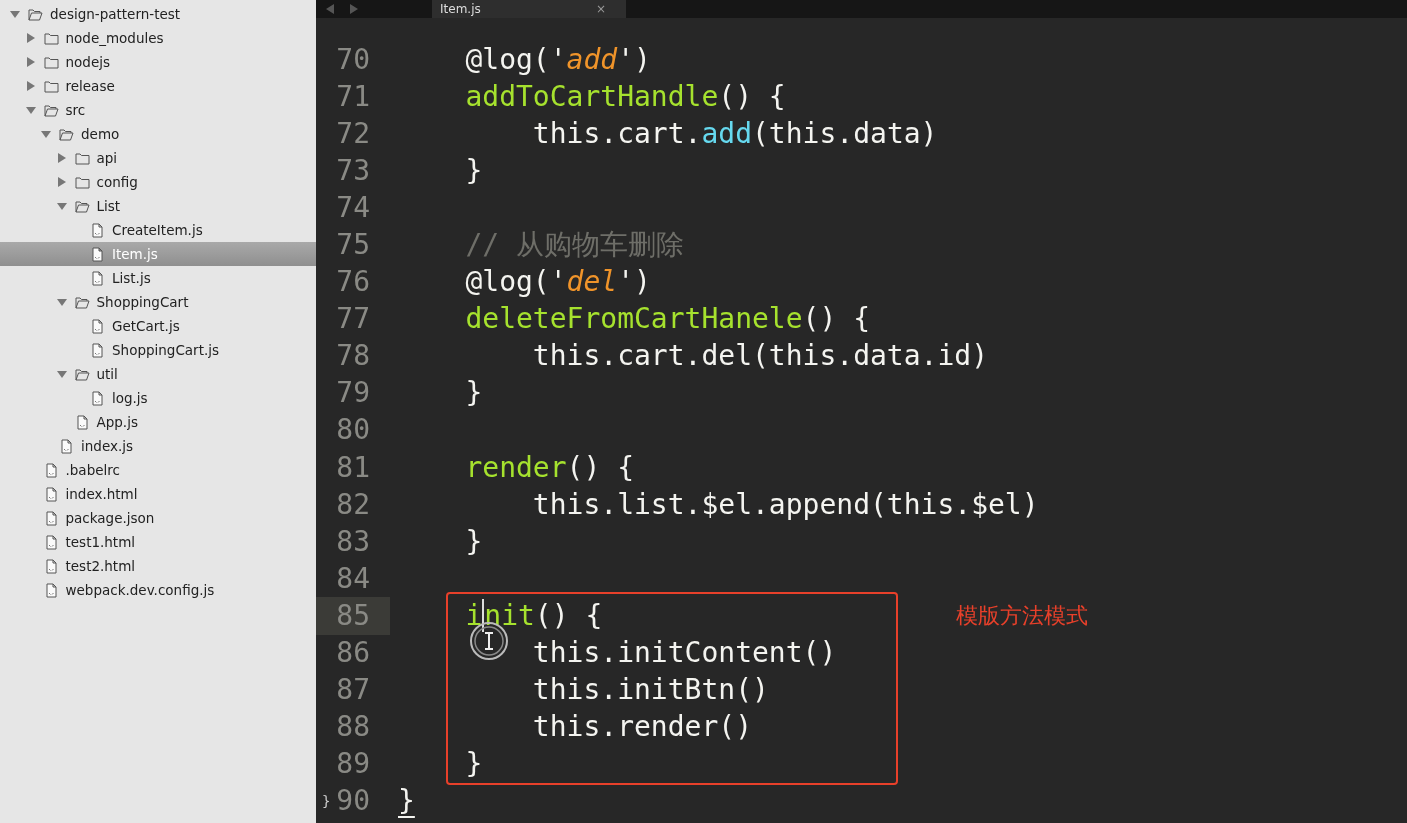 The width and height of the screenshot is (1407, 823). What do you see at coordinates (684, 653) in the screenshot?
I see `code-line: this.initContent()` at bounding box center [684, 653].